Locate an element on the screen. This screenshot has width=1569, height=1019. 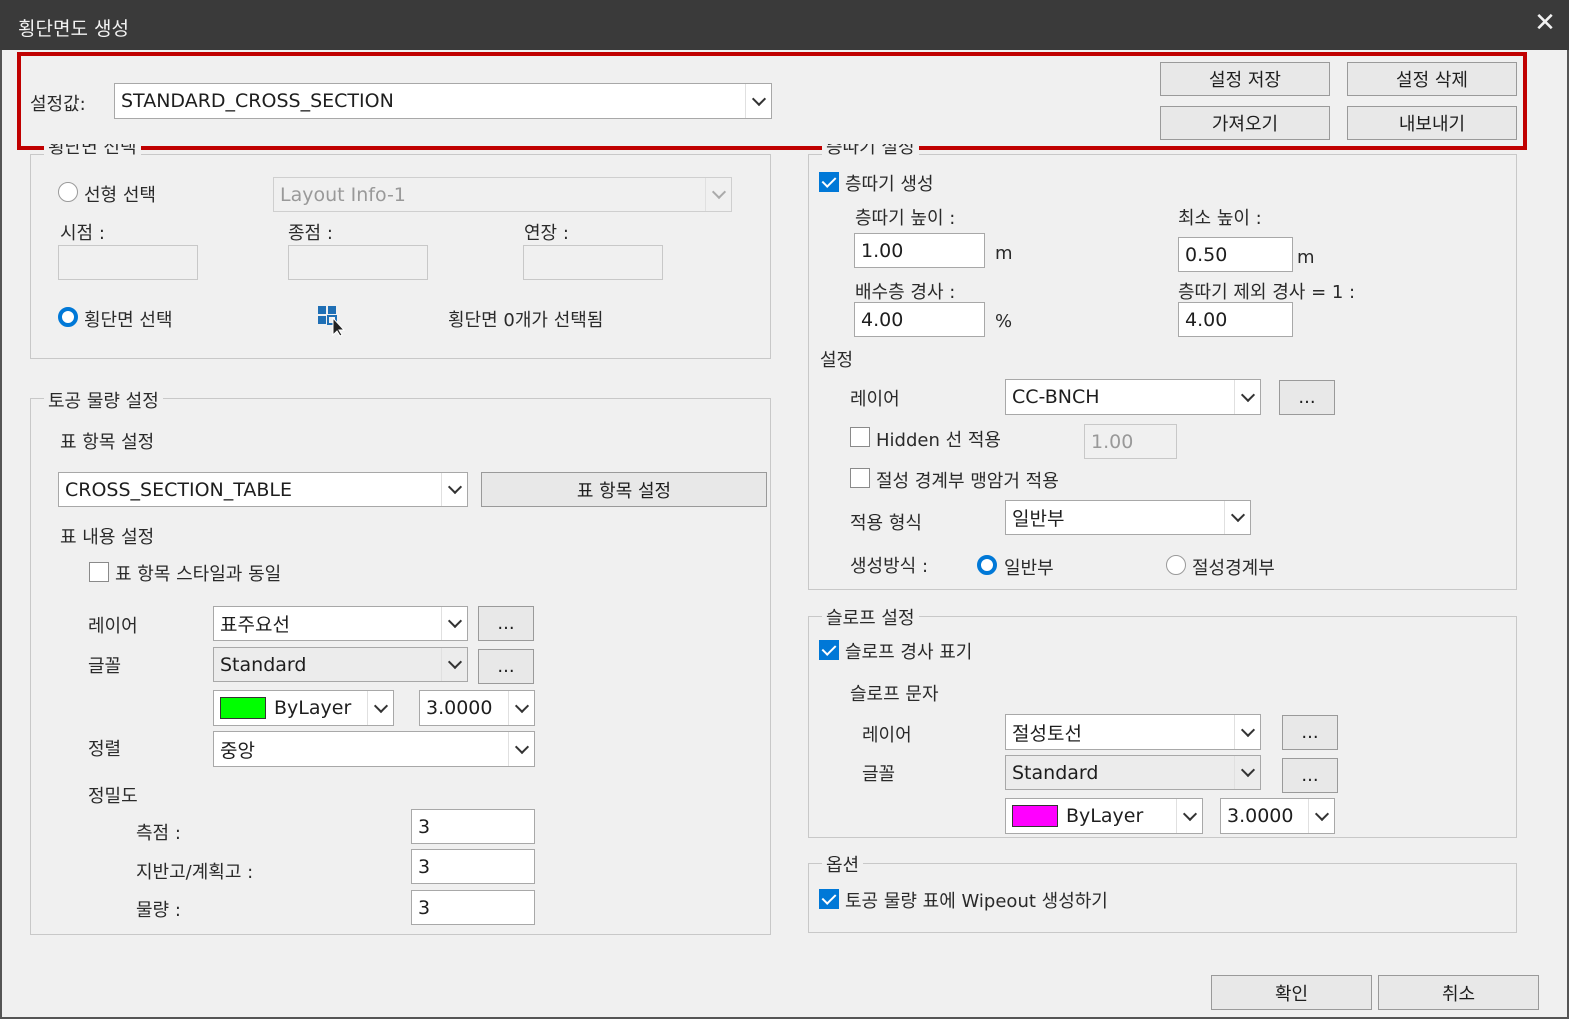
table-items-label: 표 항목 설정 is located at coordinates (107, 442).